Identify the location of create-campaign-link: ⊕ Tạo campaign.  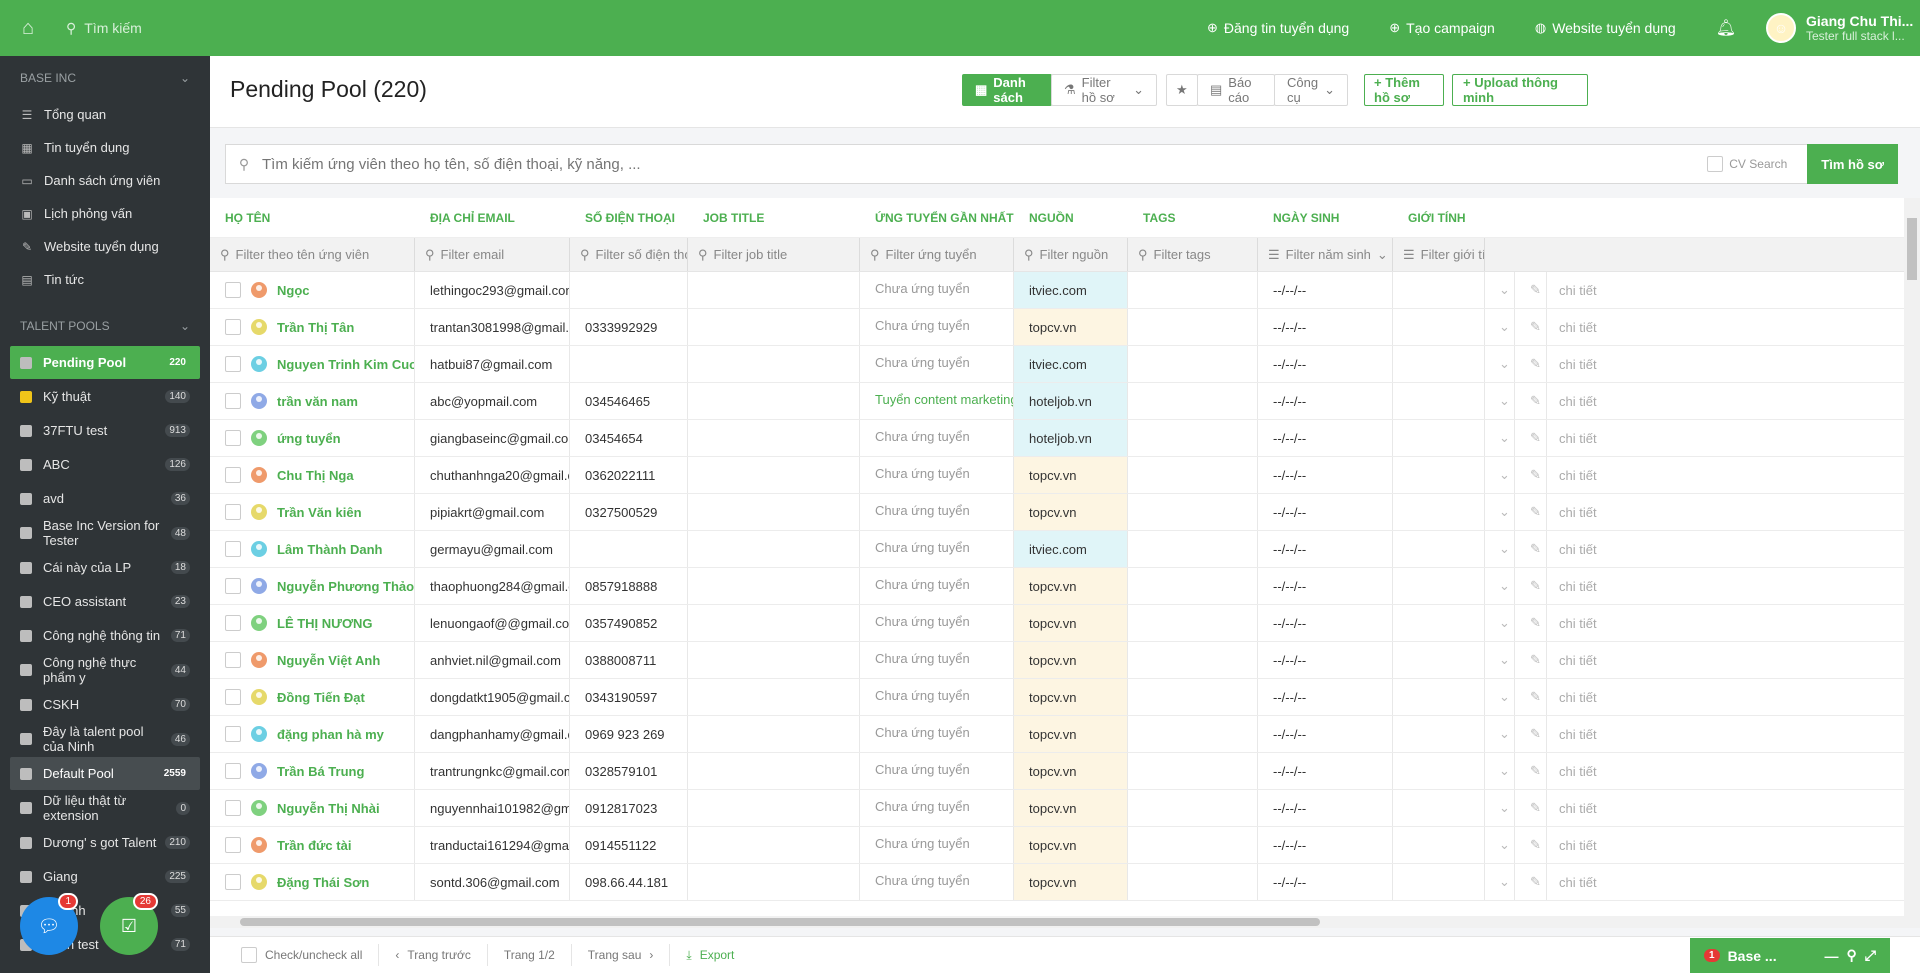
(1442, 28).